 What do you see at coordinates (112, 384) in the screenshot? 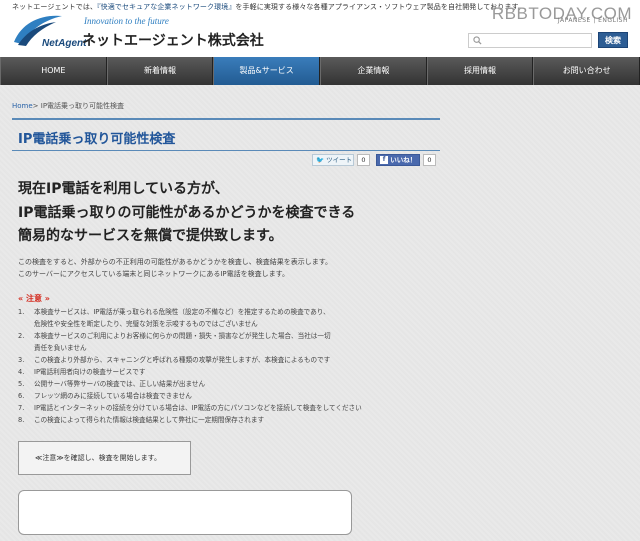
I see `list-item: 5. 公開サーバ等弊サーバの検査では、正しい結果が出ません` at bounding box center [112, 384].